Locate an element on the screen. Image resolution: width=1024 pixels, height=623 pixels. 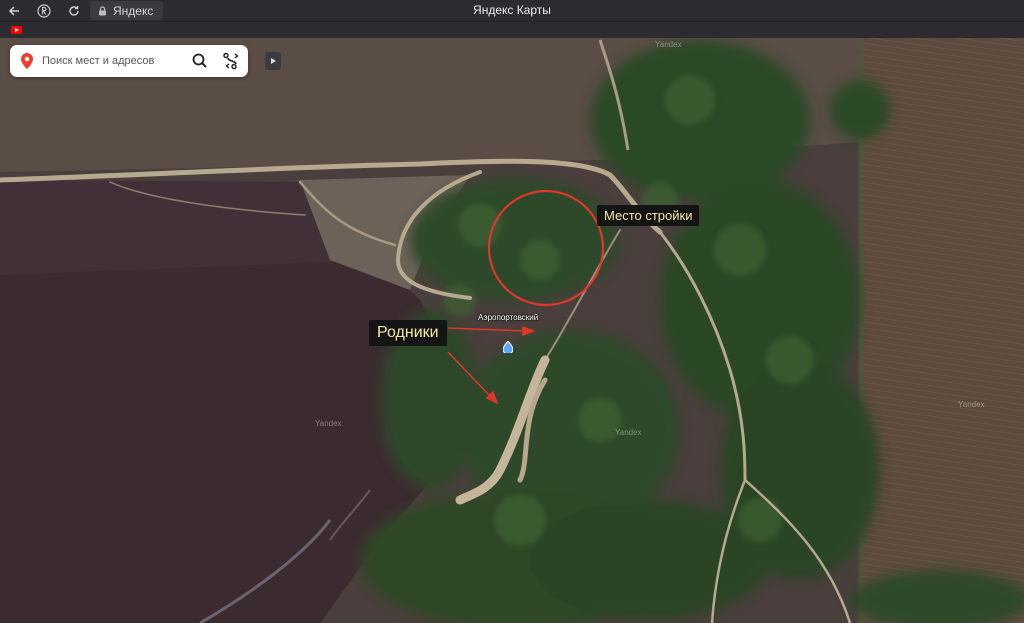
back-button is located at coordinates (14, 10).